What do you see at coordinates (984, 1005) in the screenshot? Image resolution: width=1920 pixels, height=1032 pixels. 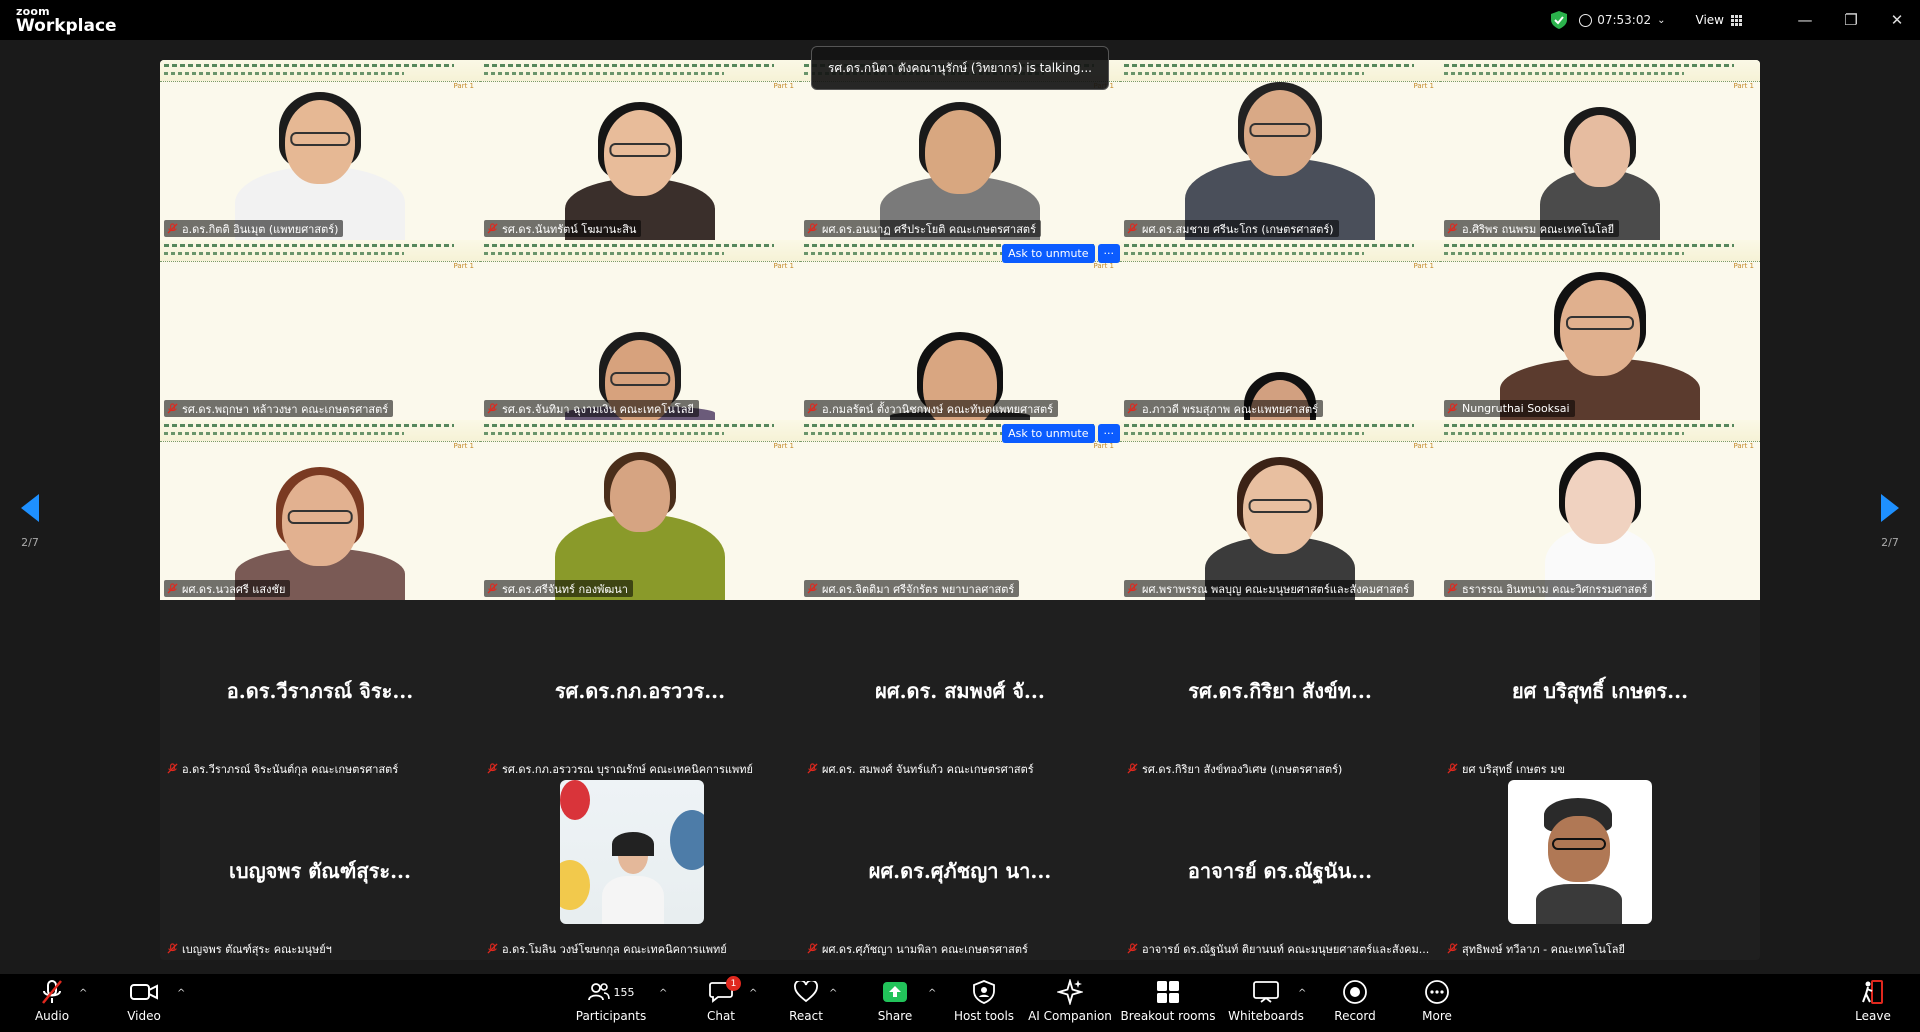 I see `host-tools-button: Host tools` at bounding box center [984, 1005].